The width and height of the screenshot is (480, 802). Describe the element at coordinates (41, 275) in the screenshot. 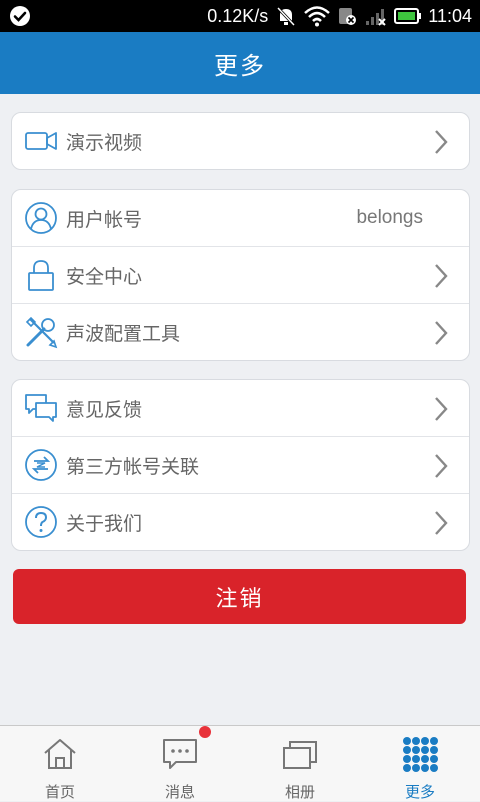

I see `lock-icon` at that location.